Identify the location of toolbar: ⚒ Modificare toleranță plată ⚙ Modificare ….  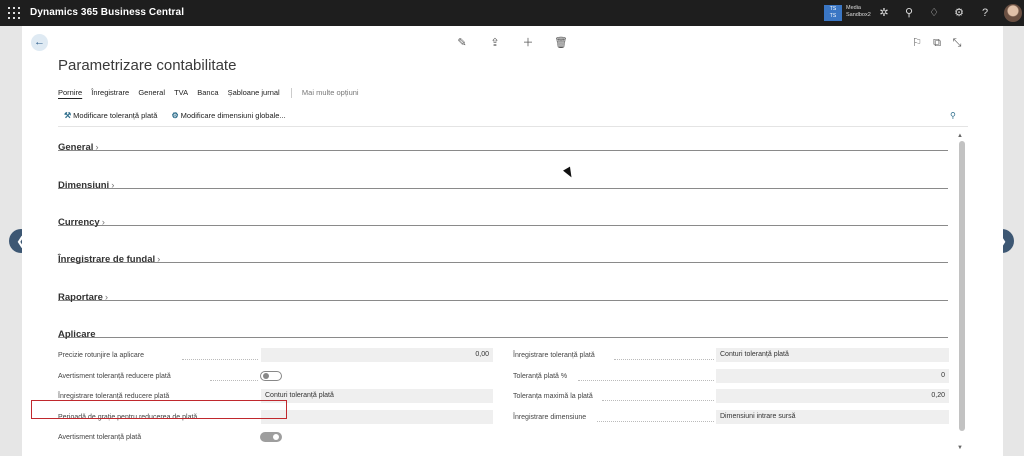
(181, 115).